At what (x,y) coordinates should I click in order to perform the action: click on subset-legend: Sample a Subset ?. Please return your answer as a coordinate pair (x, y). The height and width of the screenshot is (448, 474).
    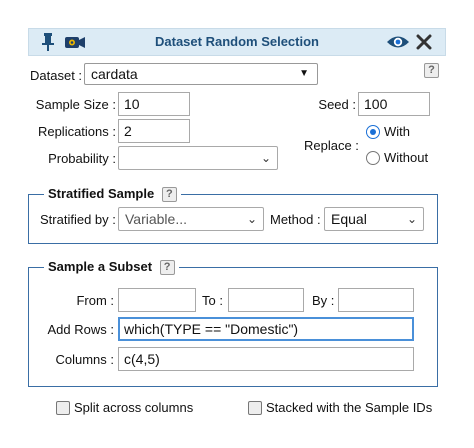
    Looking at the image, I should click on (111, 267).